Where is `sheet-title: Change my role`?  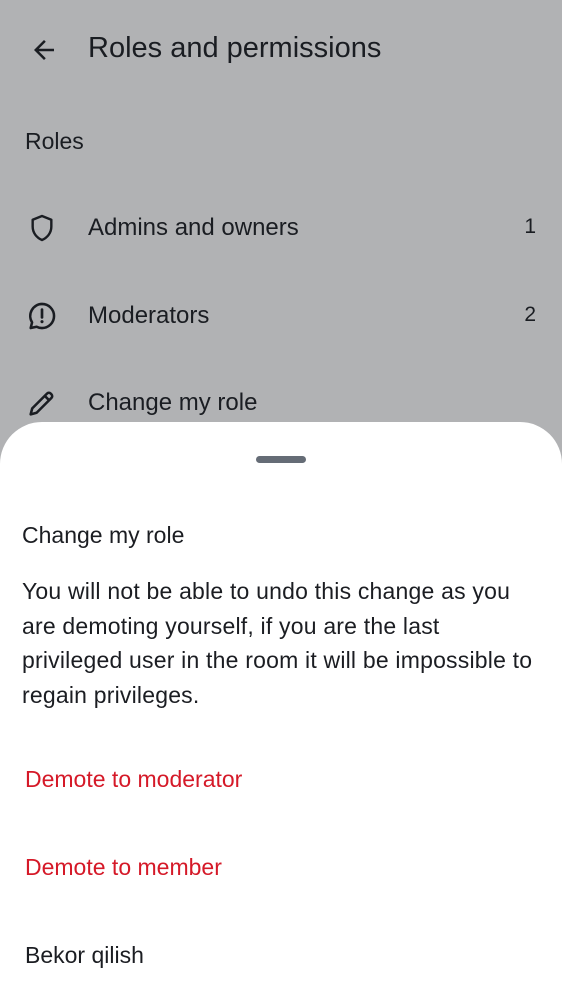 sheet-title: Change my role is located at coordinates (103, 535).